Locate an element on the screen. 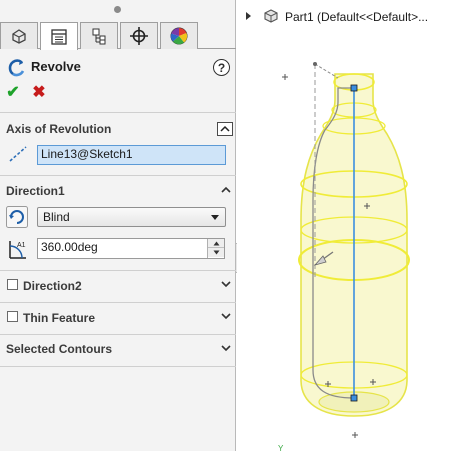 The image size is (474, 451). svg-text: A1 is located at coordinates (21, 245).